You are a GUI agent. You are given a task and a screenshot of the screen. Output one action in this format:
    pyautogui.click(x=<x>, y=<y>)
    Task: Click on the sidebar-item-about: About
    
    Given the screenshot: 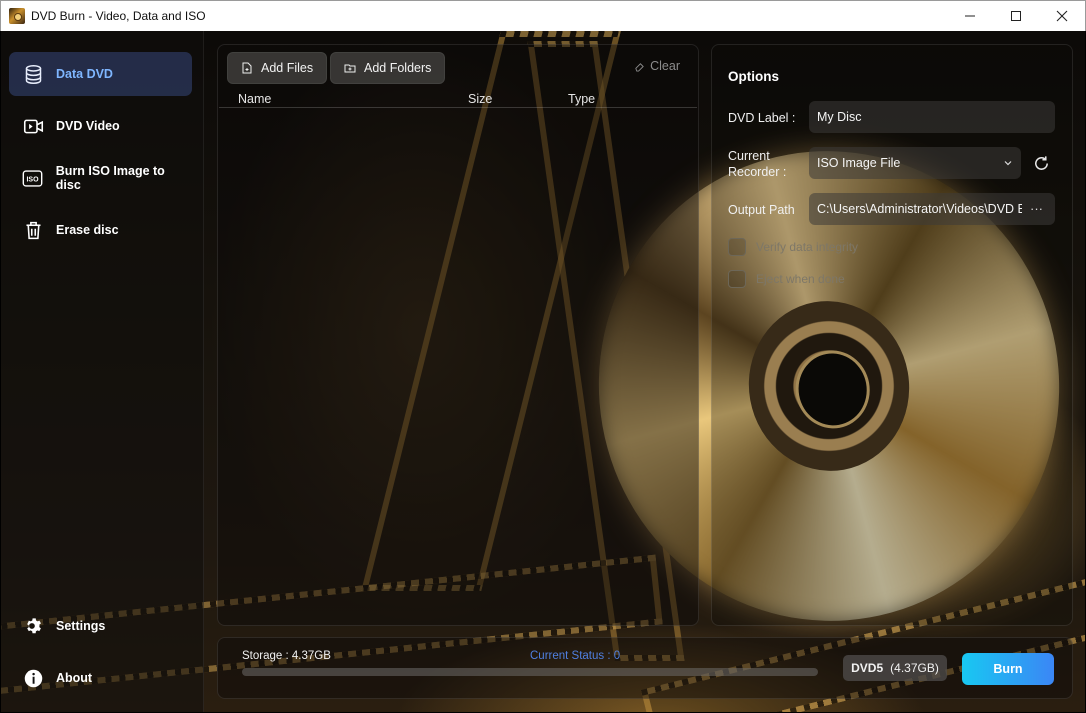 What is the action you would take?
    pyautogui.click(x=100, y=678)
    